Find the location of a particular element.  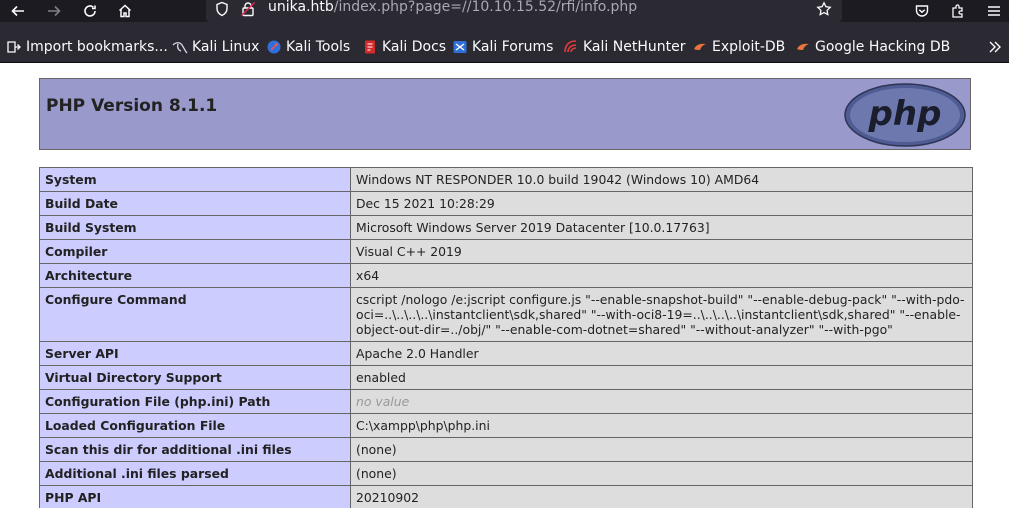

bookmark-google-hacking-db: Google Hacking DB is located at coordinates (872, 47).